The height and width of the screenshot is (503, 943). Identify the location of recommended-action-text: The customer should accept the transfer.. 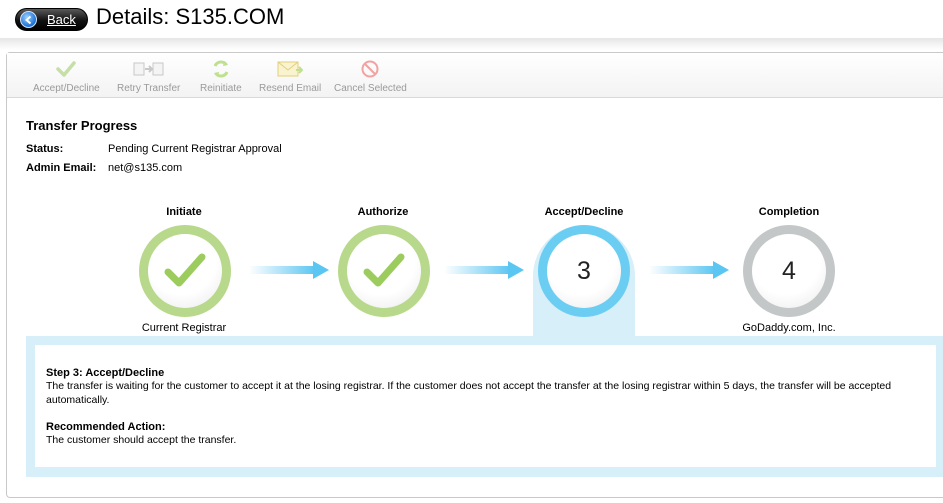
(141, 440).